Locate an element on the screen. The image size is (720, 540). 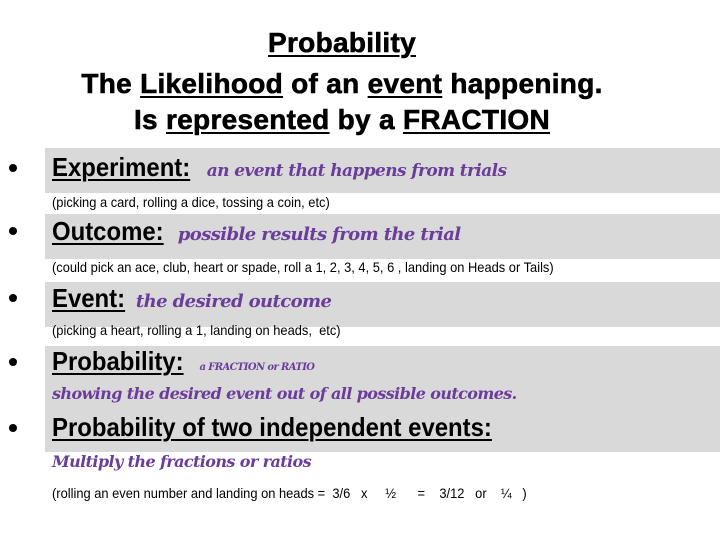
definition-event: the desired outcome is located at coordinates (233, 301).